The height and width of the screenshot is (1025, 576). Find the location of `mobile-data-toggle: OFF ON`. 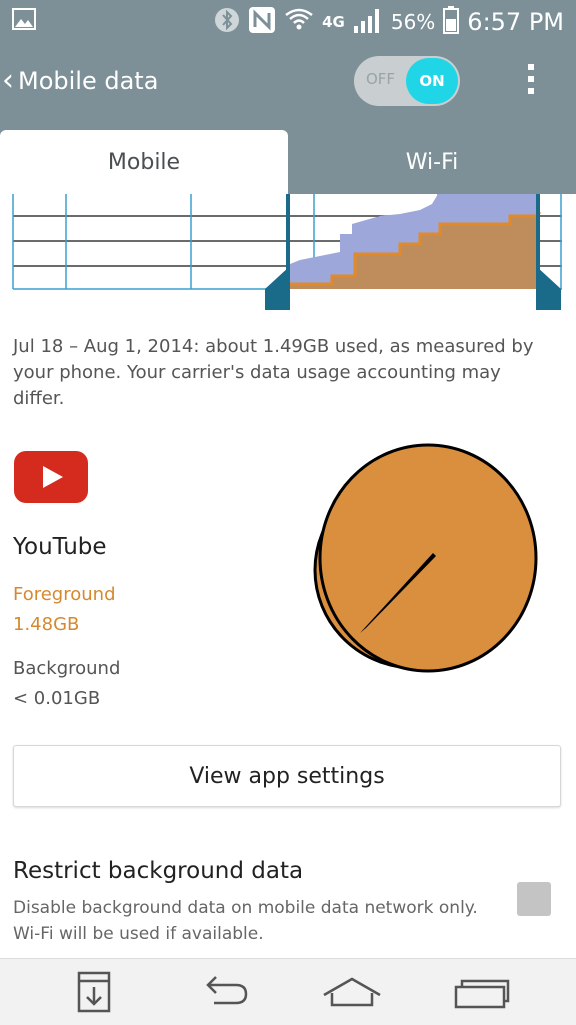

mobile-data-toggle: OFF ON is located at coordinates (407, 81).